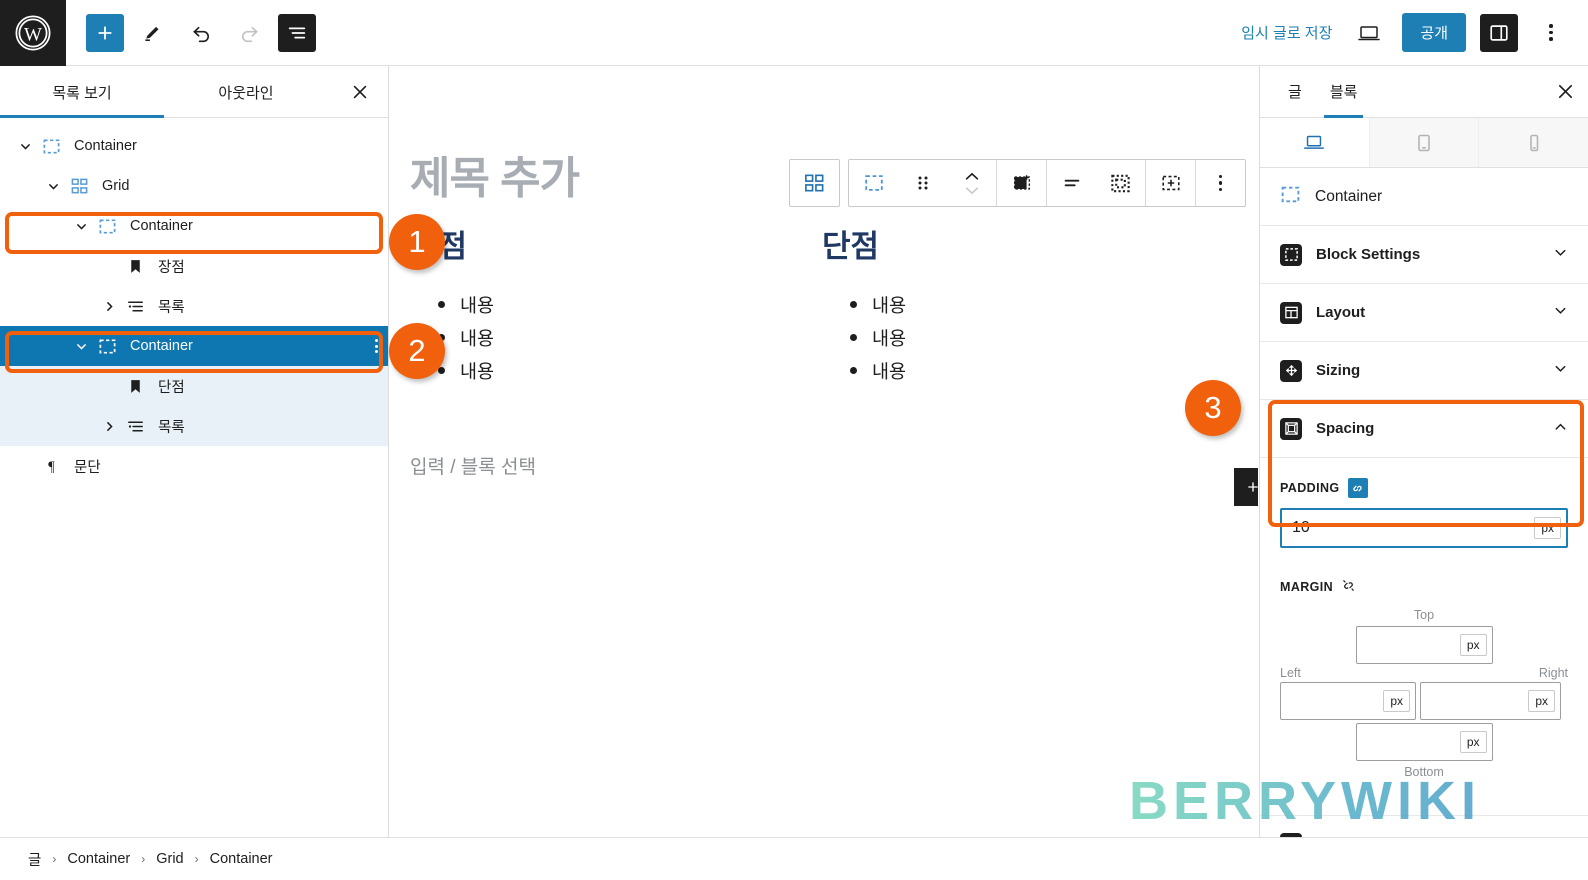  Describe the element at coordinates (249, 33) in the screenshot. I see `redo-button` at that location.